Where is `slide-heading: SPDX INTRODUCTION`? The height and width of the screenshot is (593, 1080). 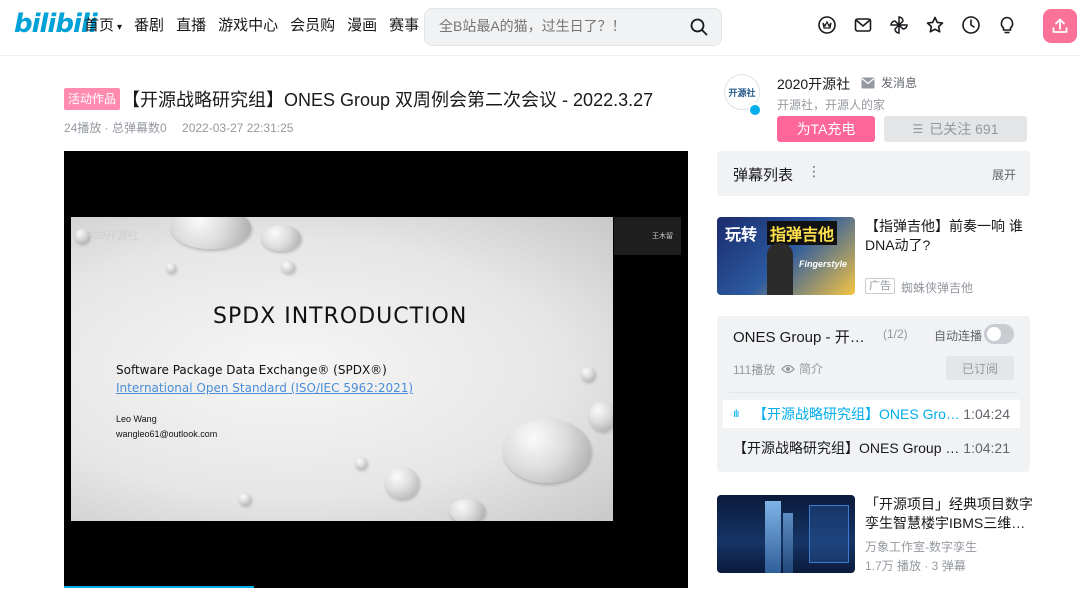 slide-heading: SPDX INTRODUCTION is located at coordinates (340, 316).